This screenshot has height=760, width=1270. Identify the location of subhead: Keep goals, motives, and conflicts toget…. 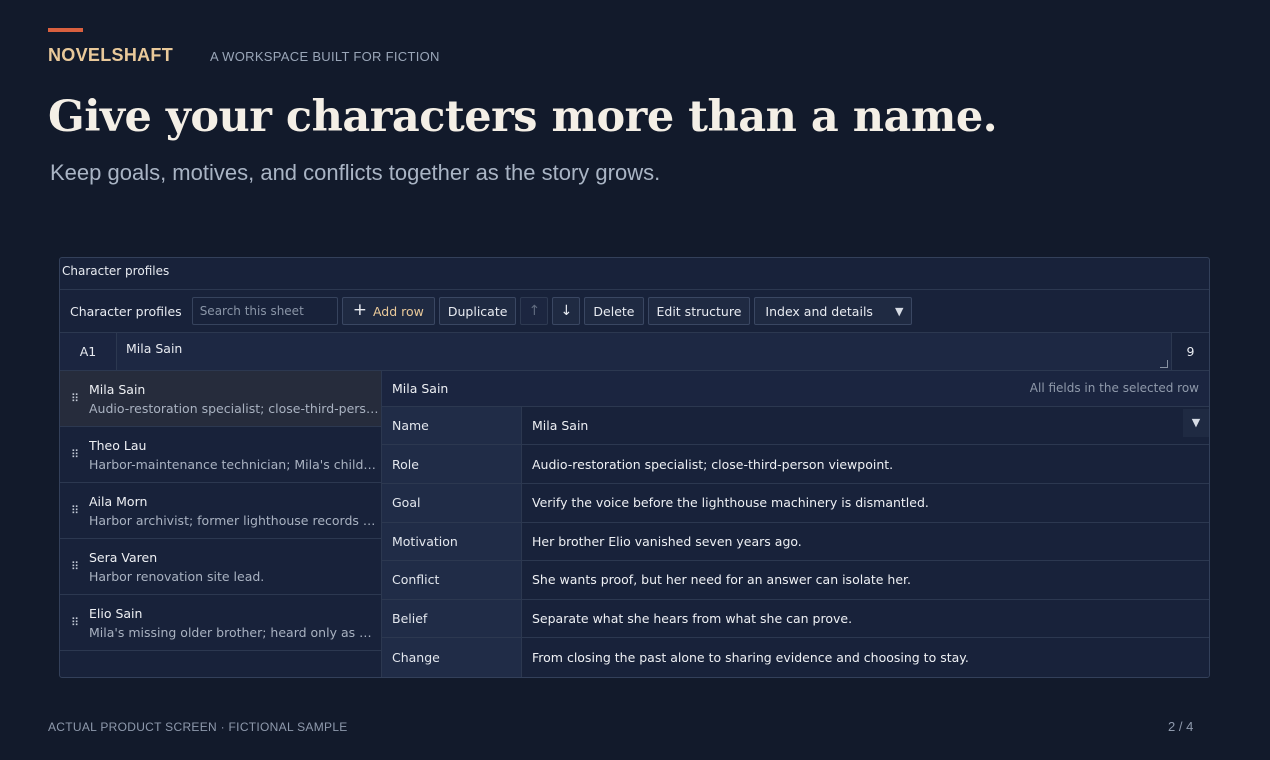
(355, 172).